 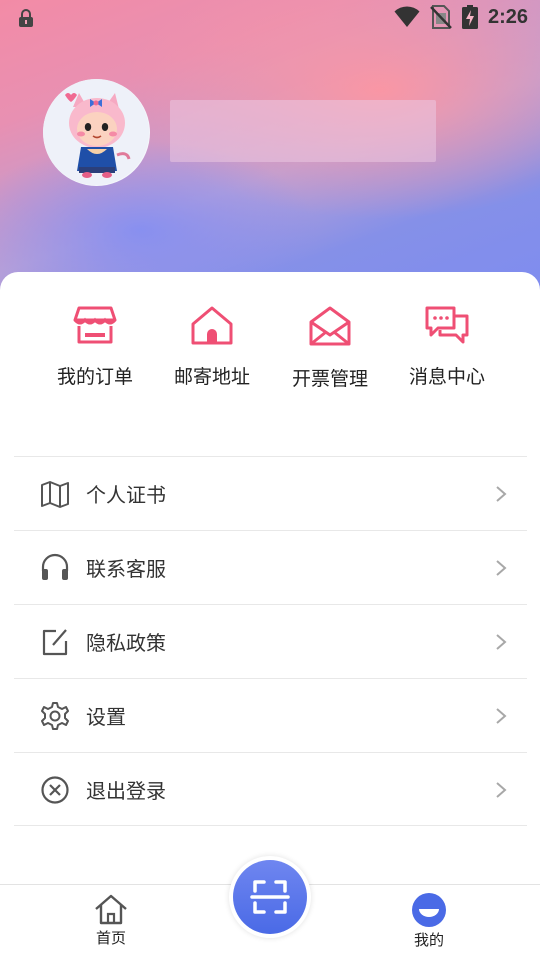 What do you see at coordinates (126, 569) in the screenshot?
I see `menu-item-label: 联系客服` at bounding box center [126, 569].